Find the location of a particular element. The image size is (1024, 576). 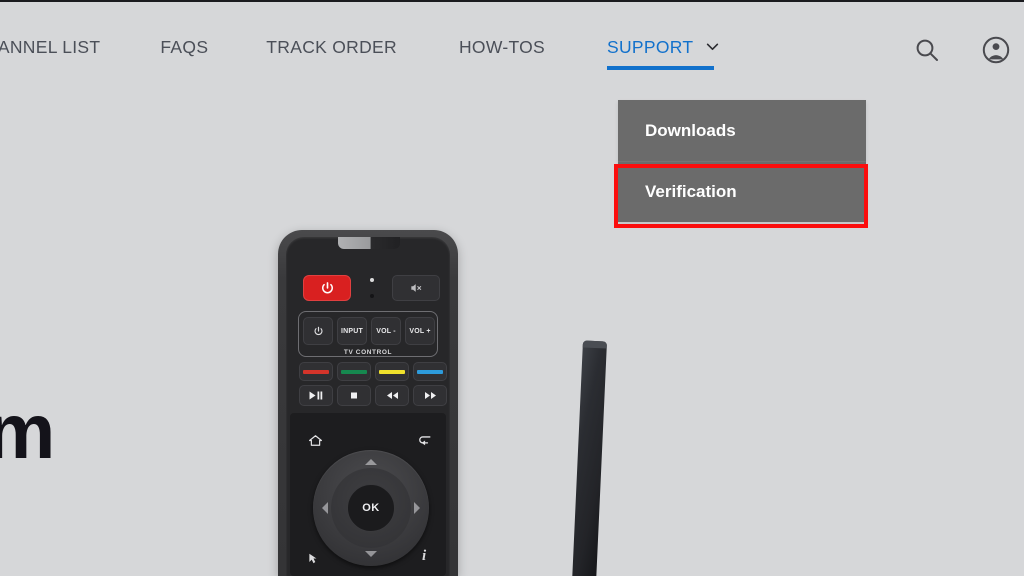

rewind-button is located at coordinates (392, 395).